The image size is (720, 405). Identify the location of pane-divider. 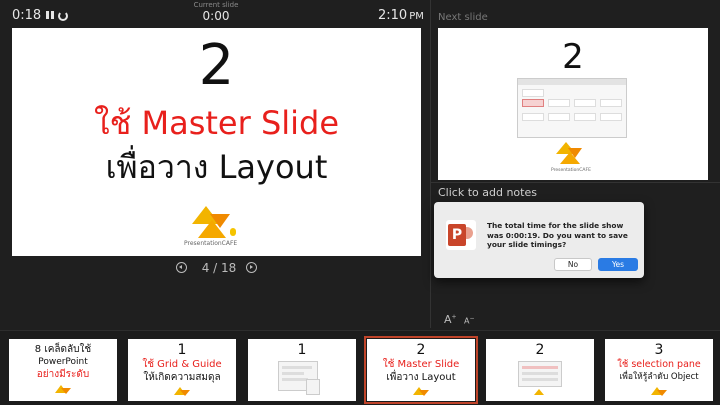
(430, 164).